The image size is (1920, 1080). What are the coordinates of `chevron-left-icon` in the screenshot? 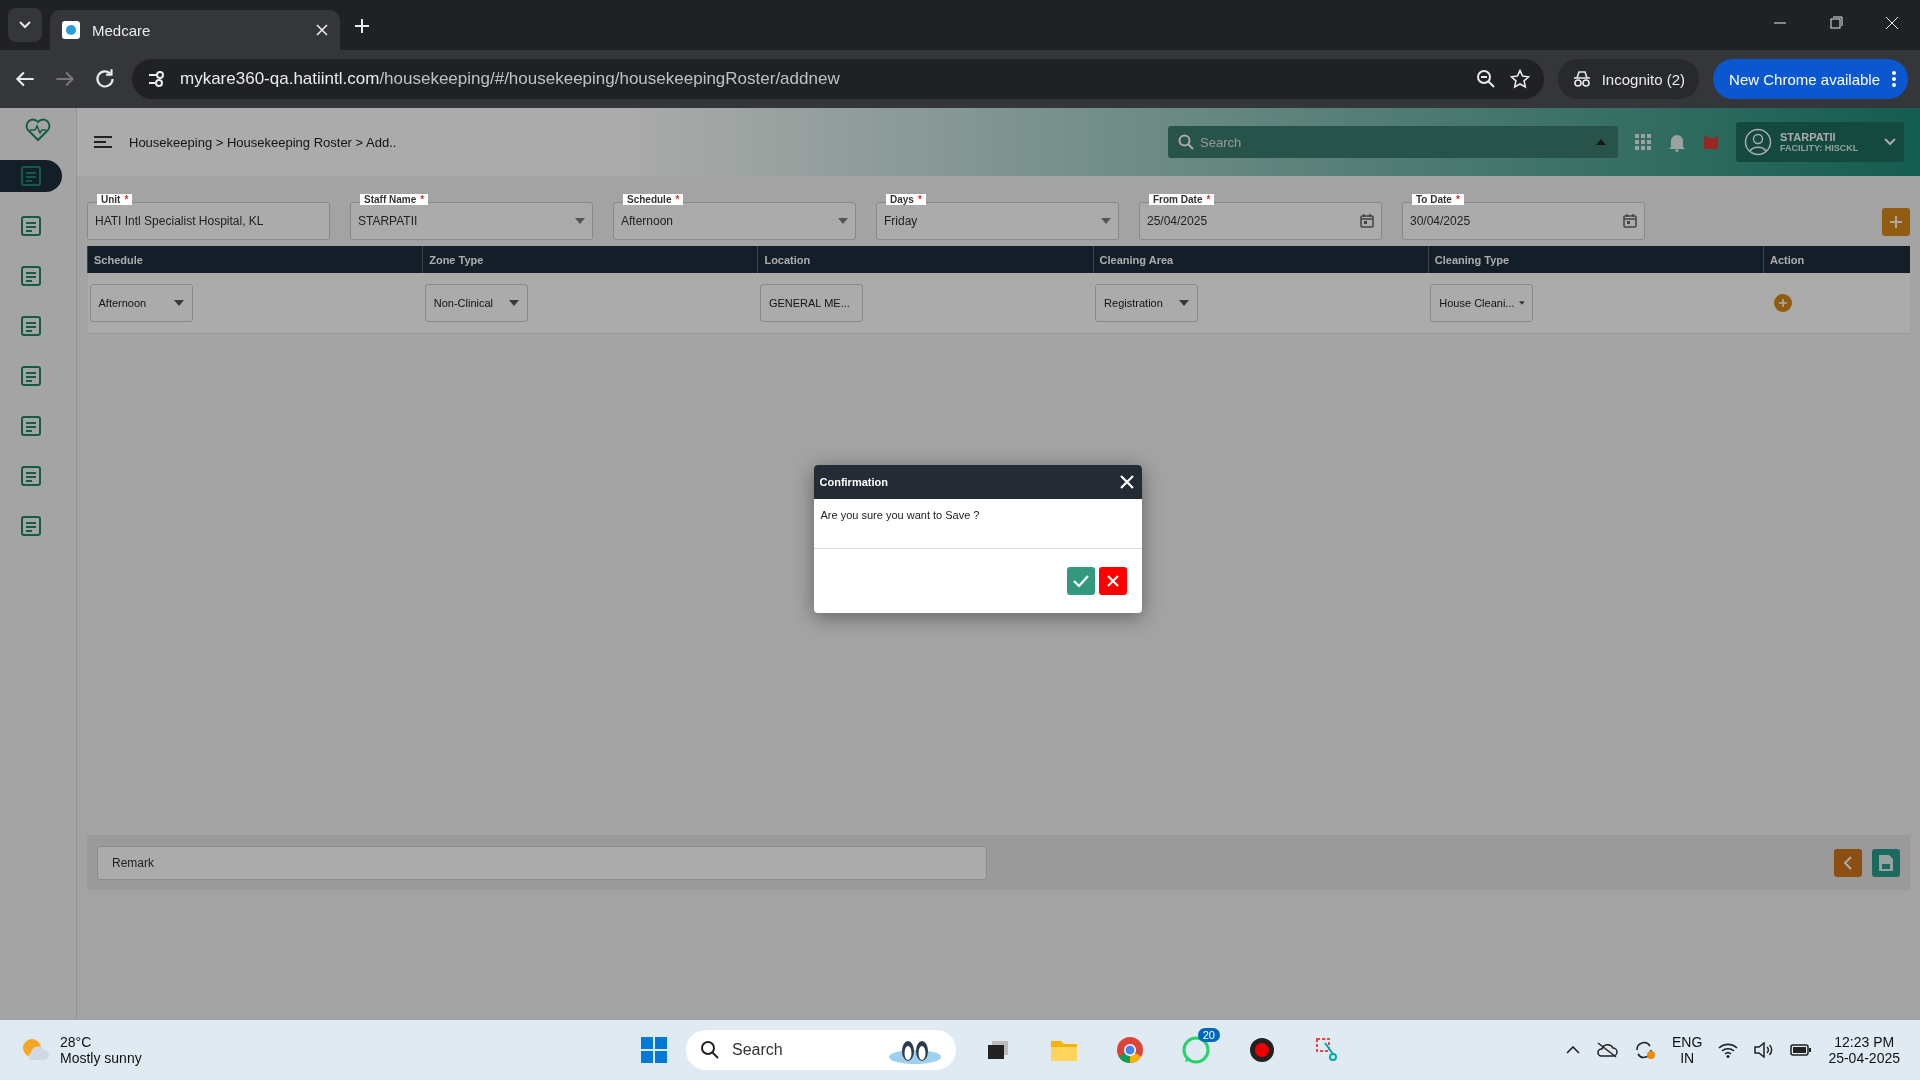 It's located at (1848, 862).